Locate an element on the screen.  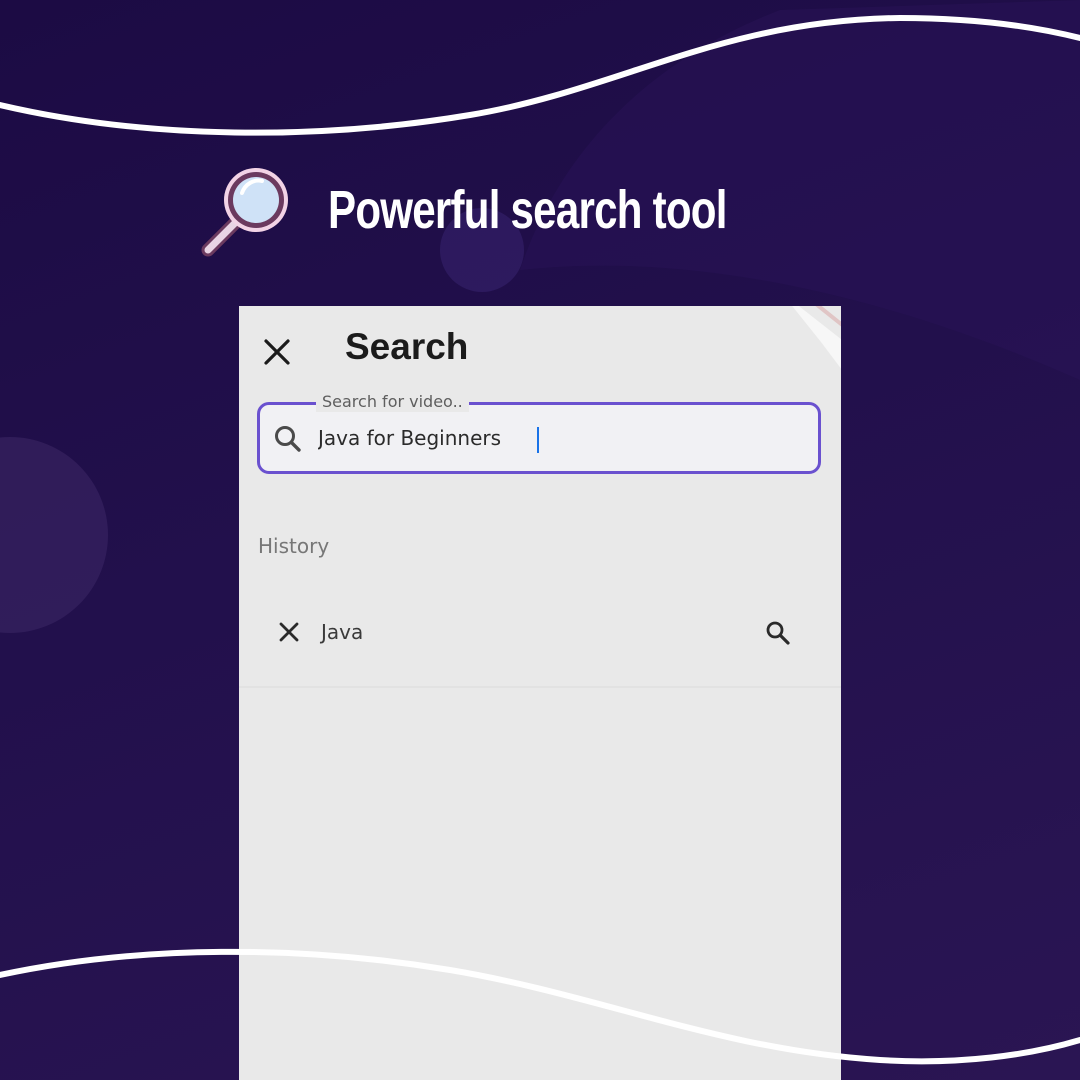
search-field: Search for video.. is located at coordinates (539, 433).